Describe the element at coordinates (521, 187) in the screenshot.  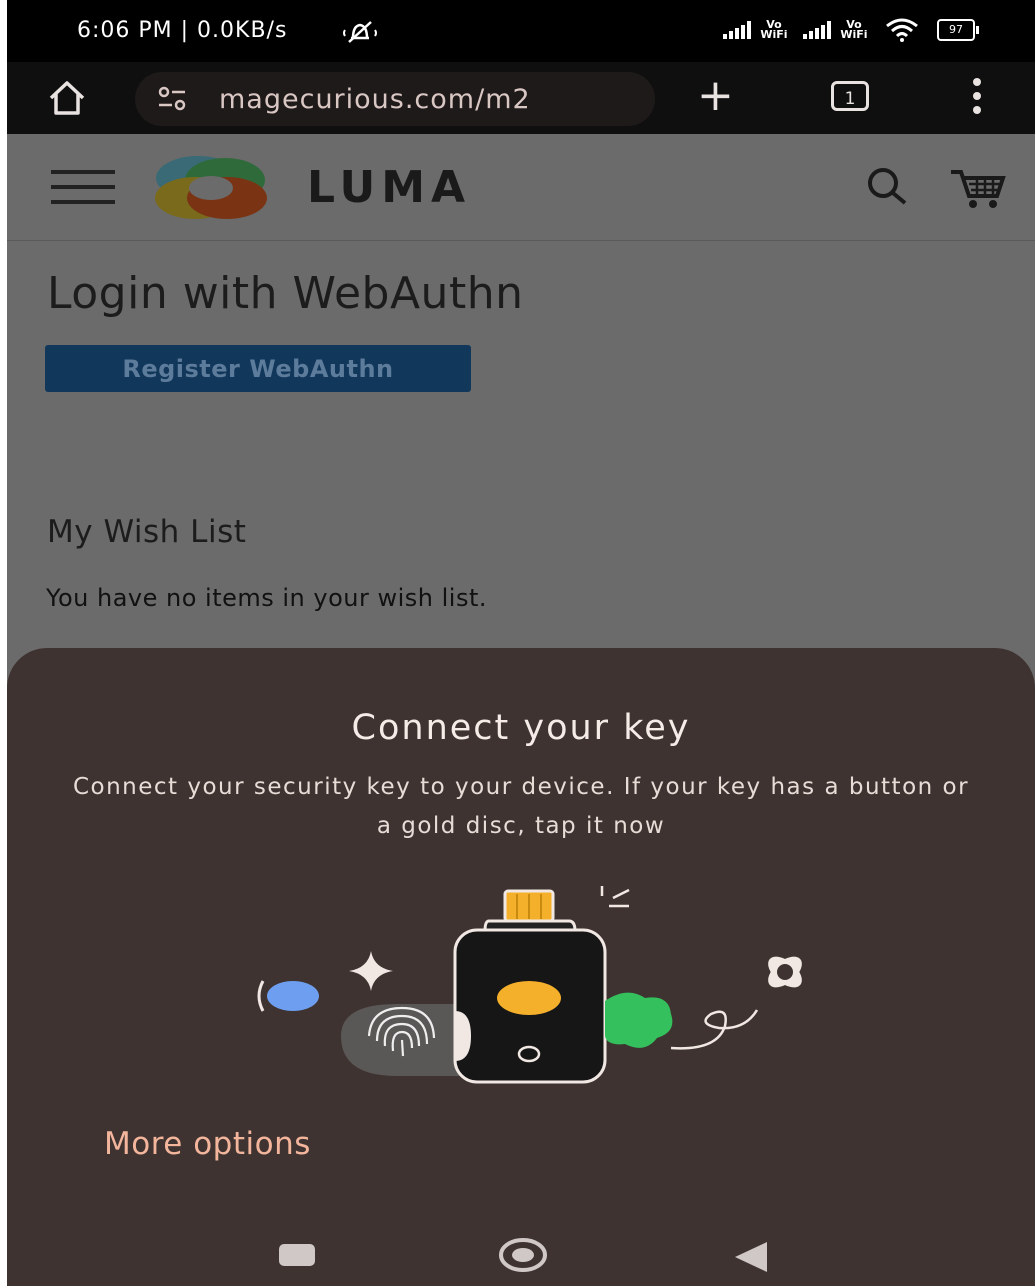
I see `site-header: LUMA` at that location.